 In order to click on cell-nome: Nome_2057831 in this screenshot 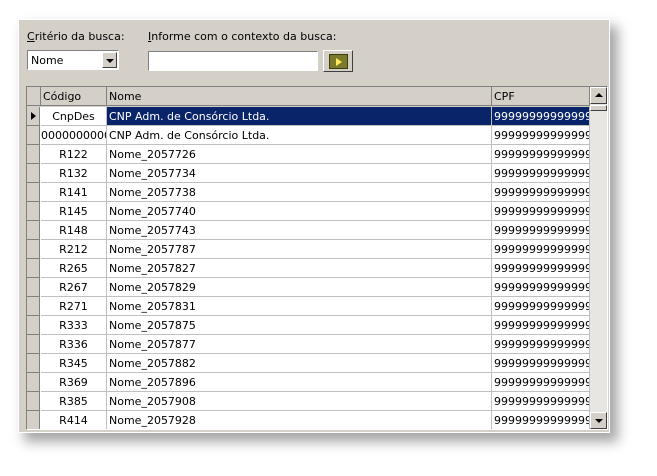, I will do `click(299, 306)`.